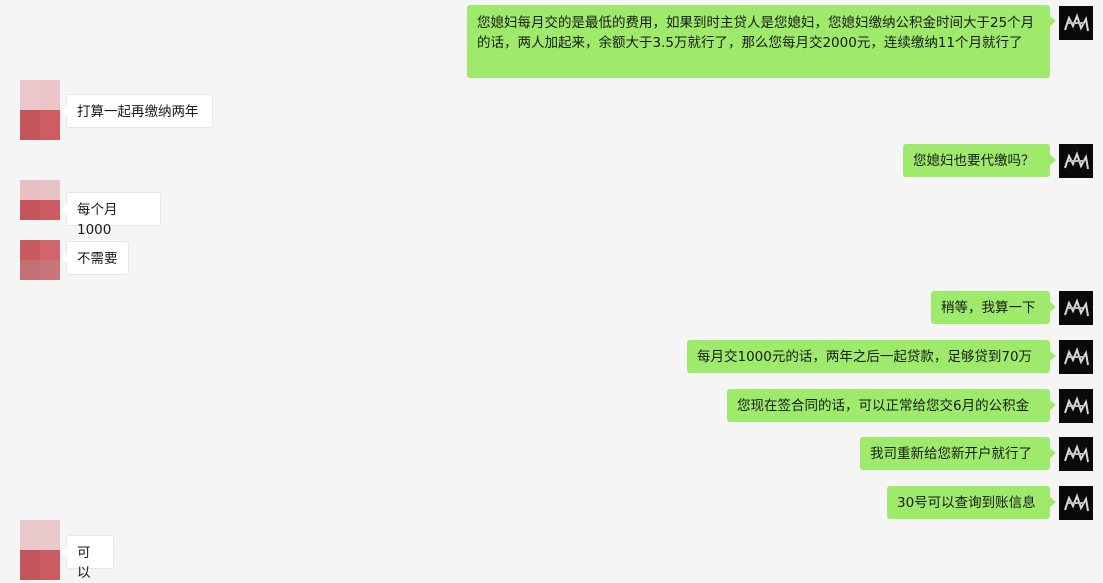 This screenshot has width=1103, height=583. Describe the element at coordinates (891, 405) in the screenshot. I see `message-bubble-outgoing: 您现在签合同的话，可以正常给您交6月的公积金` at that location.